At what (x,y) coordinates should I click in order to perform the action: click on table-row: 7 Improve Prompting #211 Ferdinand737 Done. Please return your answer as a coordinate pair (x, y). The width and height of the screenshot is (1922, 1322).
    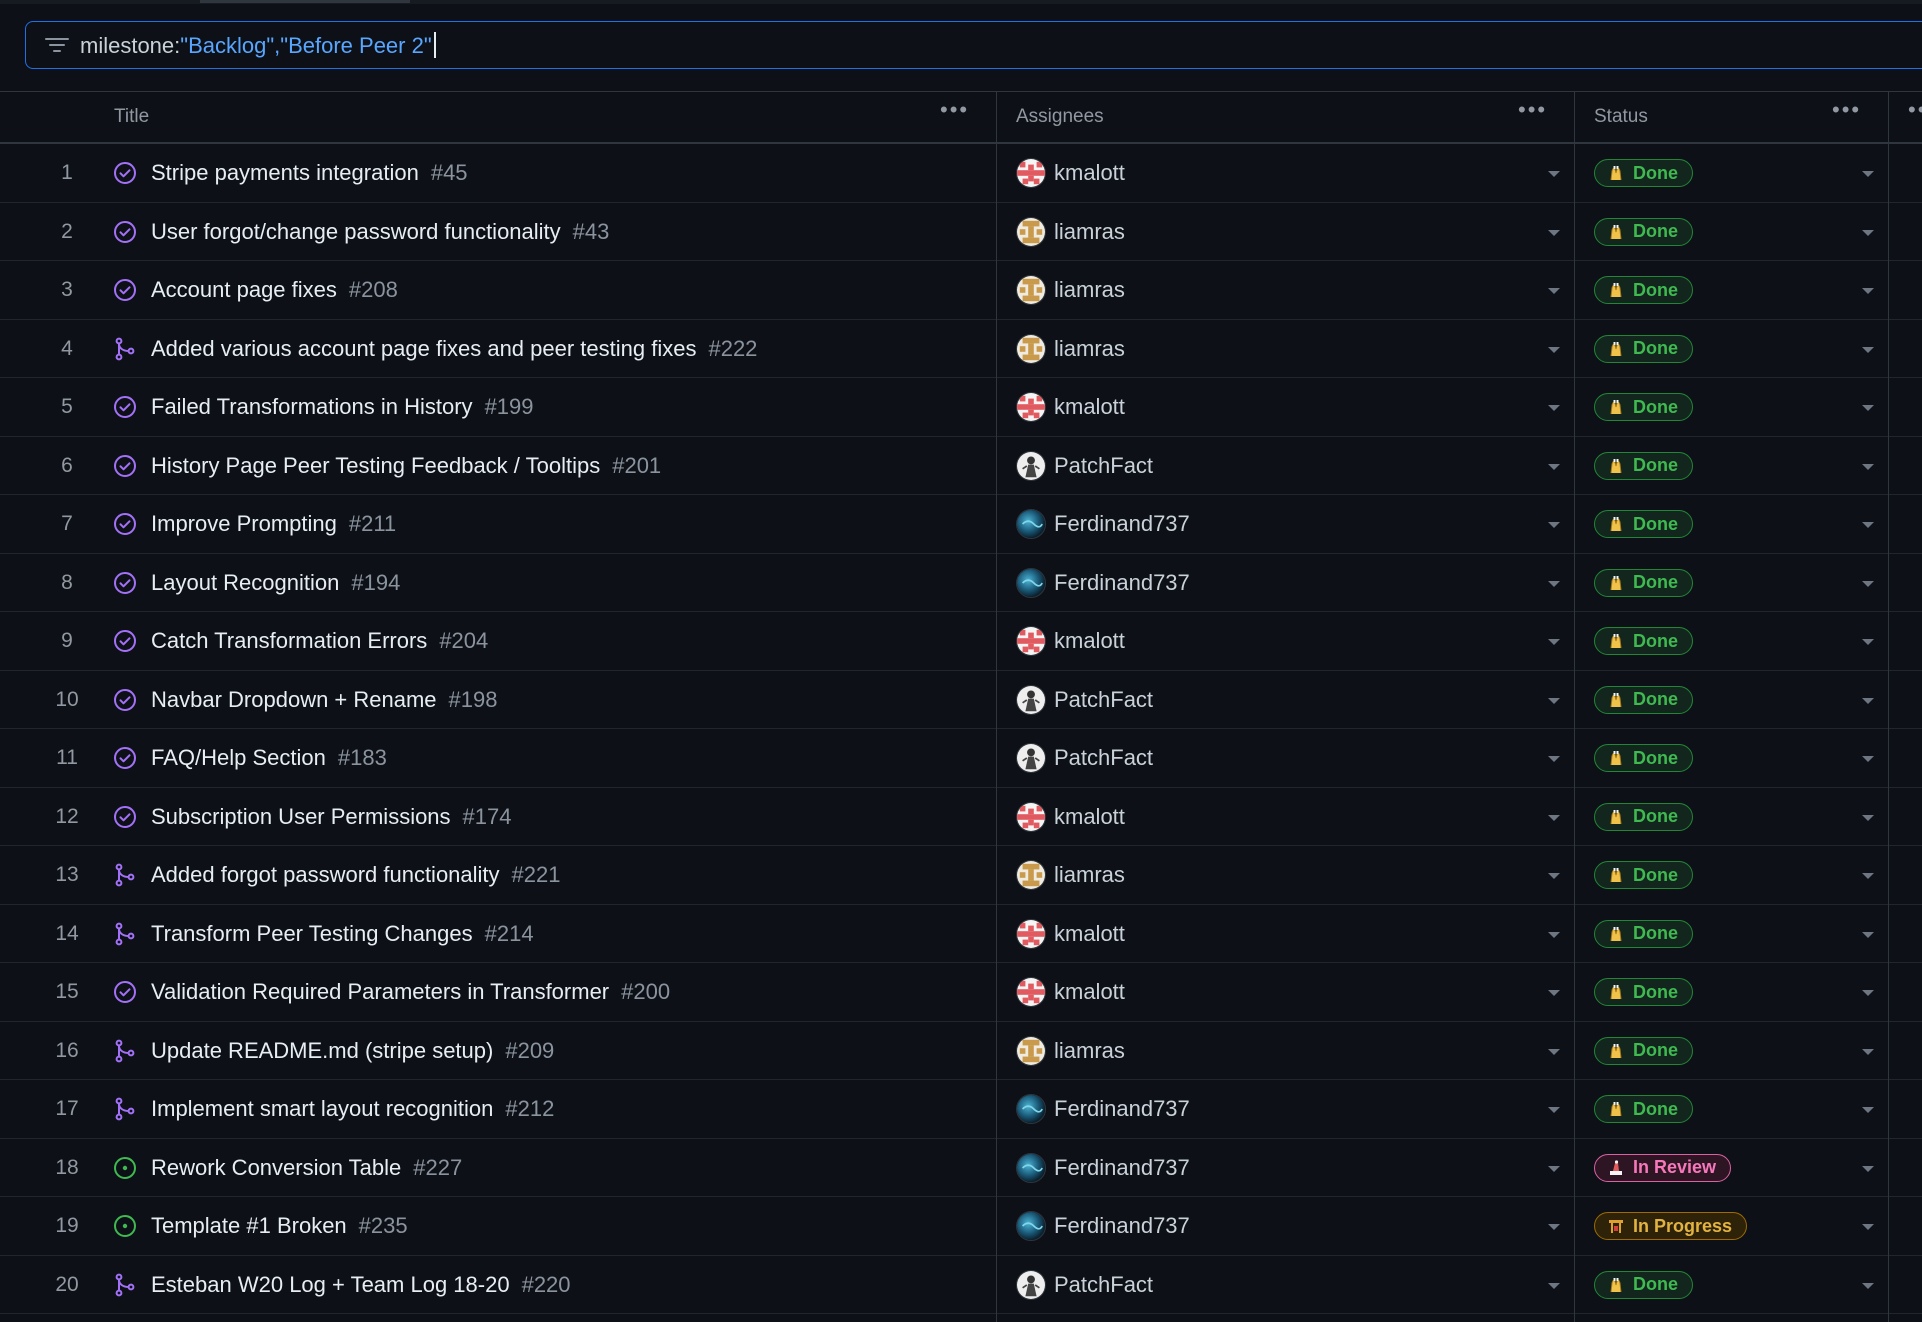
    Looking at the image, I should click on (961, 524).